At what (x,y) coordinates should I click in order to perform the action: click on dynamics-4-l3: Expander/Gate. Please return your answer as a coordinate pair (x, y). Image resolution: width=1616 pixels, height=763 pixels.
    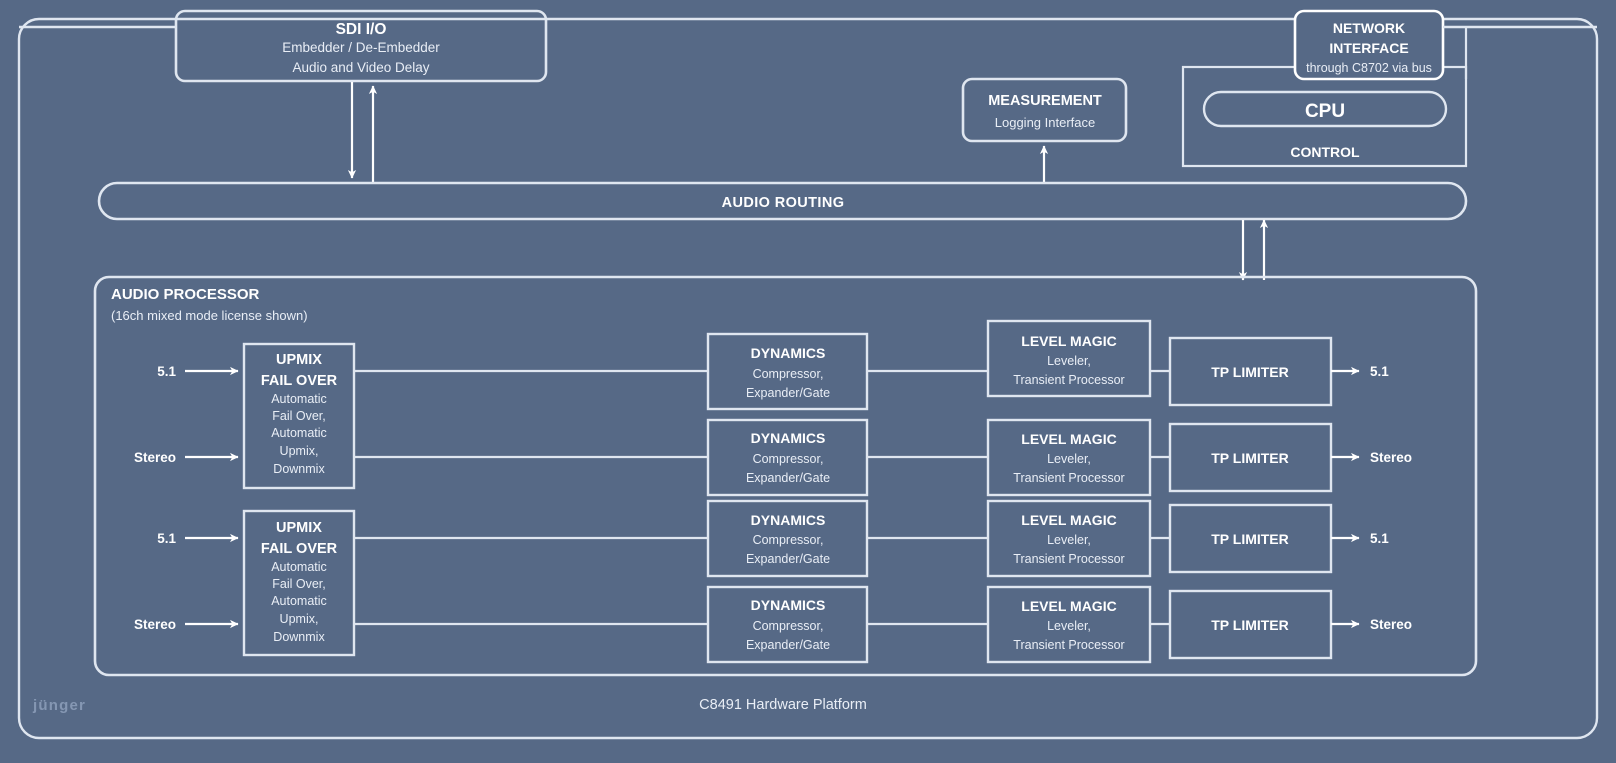
    Looking at the image, I should click on (788, 645).